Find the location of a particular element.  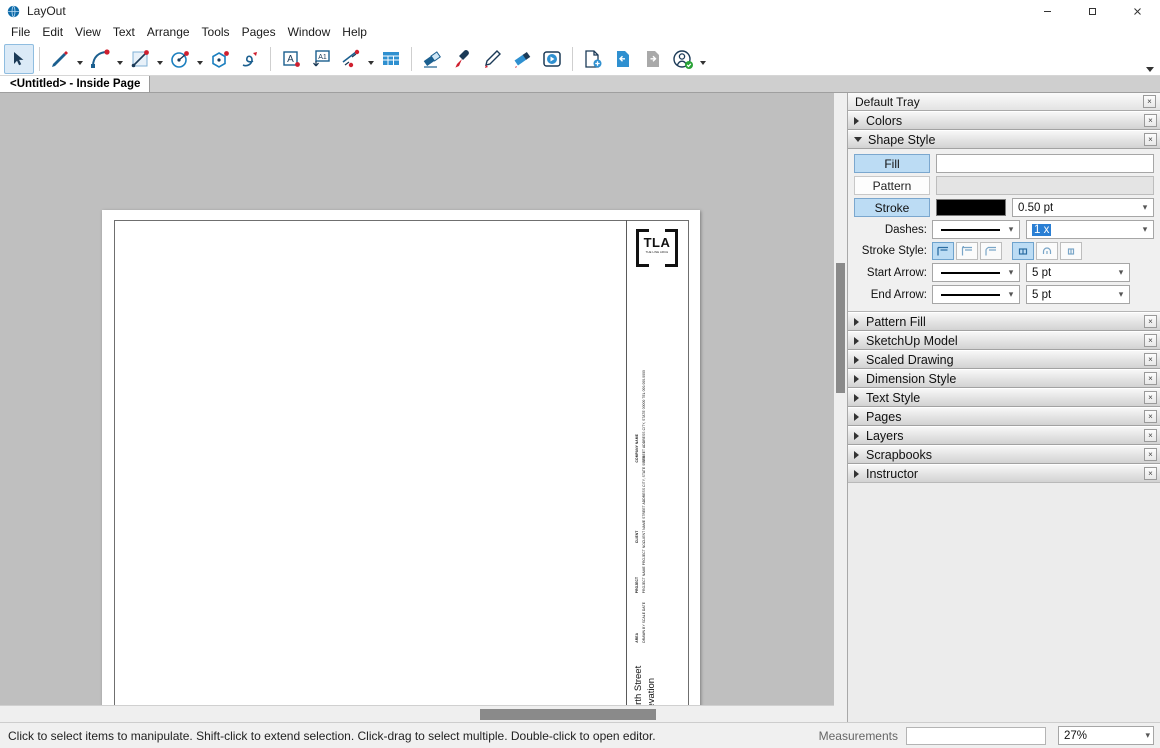

menu-view: View is located at coordinates (88, 32).